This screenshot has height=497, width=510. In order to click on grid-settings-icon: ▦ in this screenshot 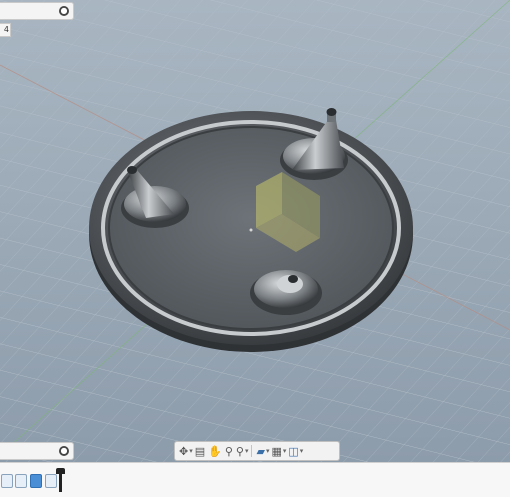, I will do `click(276, 451)`.